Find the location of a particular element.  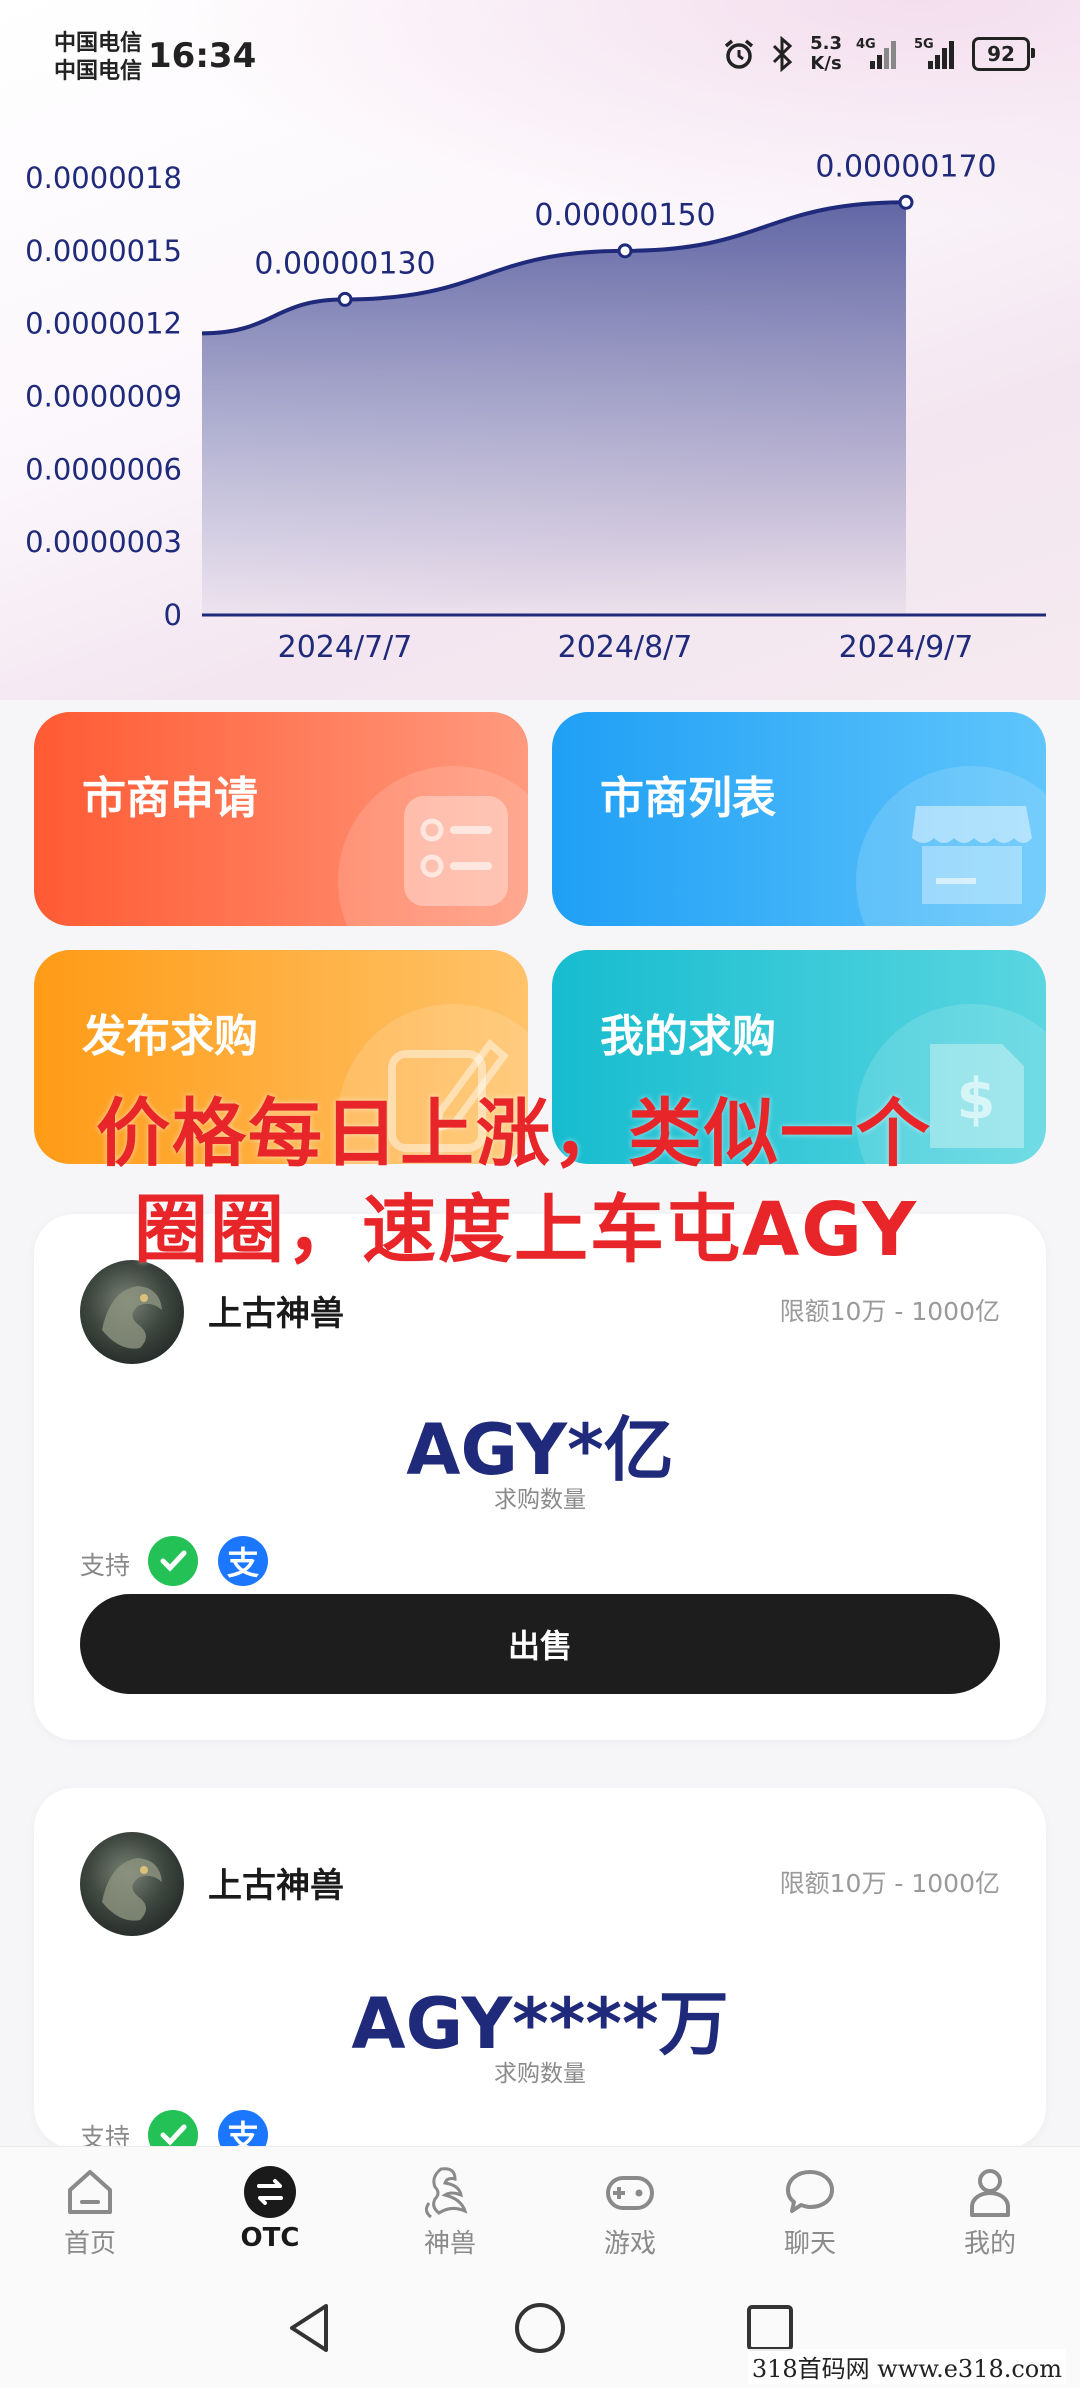

tab-profile: 我的 is located at coordinates (990, 2207).